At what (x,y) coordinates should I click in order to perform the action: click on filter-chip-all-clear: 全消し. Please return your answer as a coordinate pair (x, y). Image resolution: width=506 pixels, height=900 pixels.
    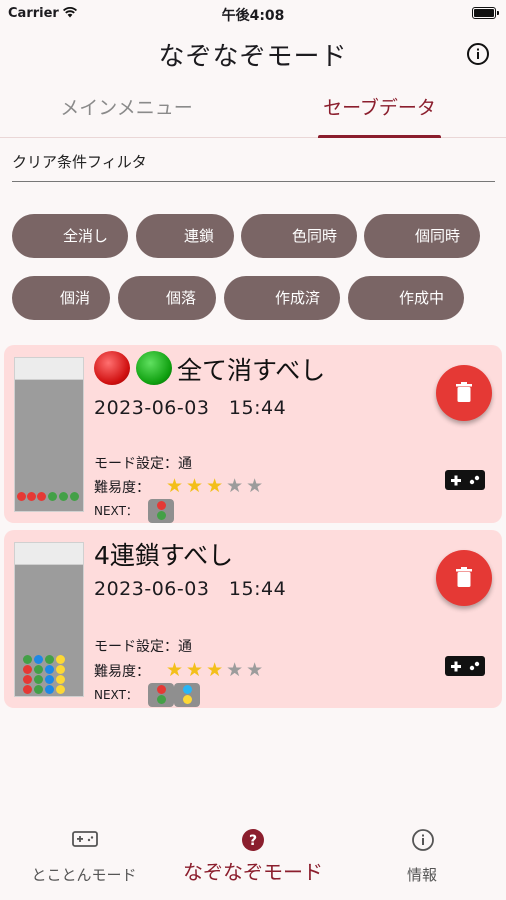
    Looking at the image, I should click on (70, 236).